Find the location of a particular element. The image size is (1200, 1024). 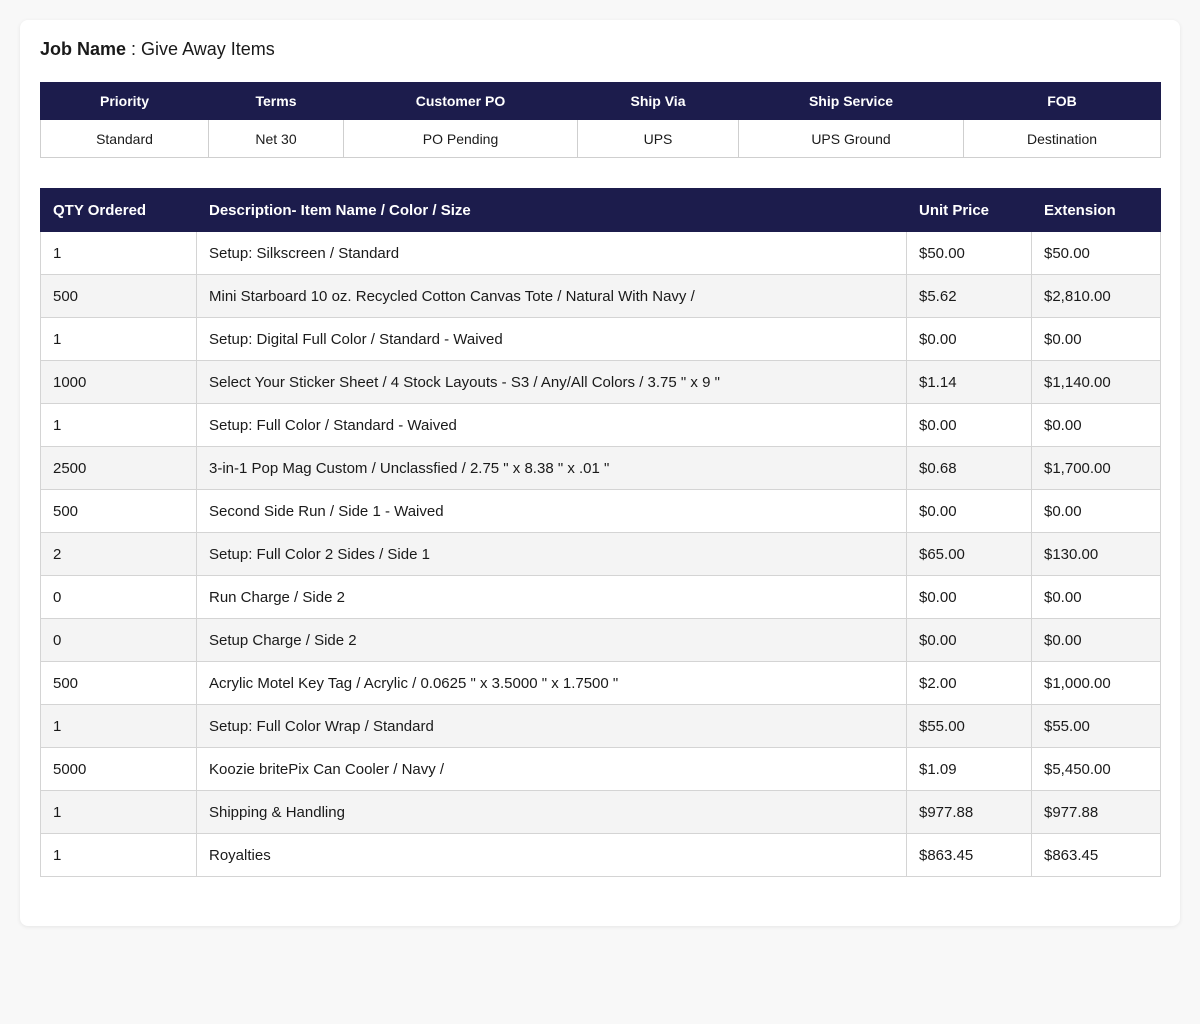

description-cell: Koozie britePix Can Cooler / Navy / is located at coordinates (551, 769).